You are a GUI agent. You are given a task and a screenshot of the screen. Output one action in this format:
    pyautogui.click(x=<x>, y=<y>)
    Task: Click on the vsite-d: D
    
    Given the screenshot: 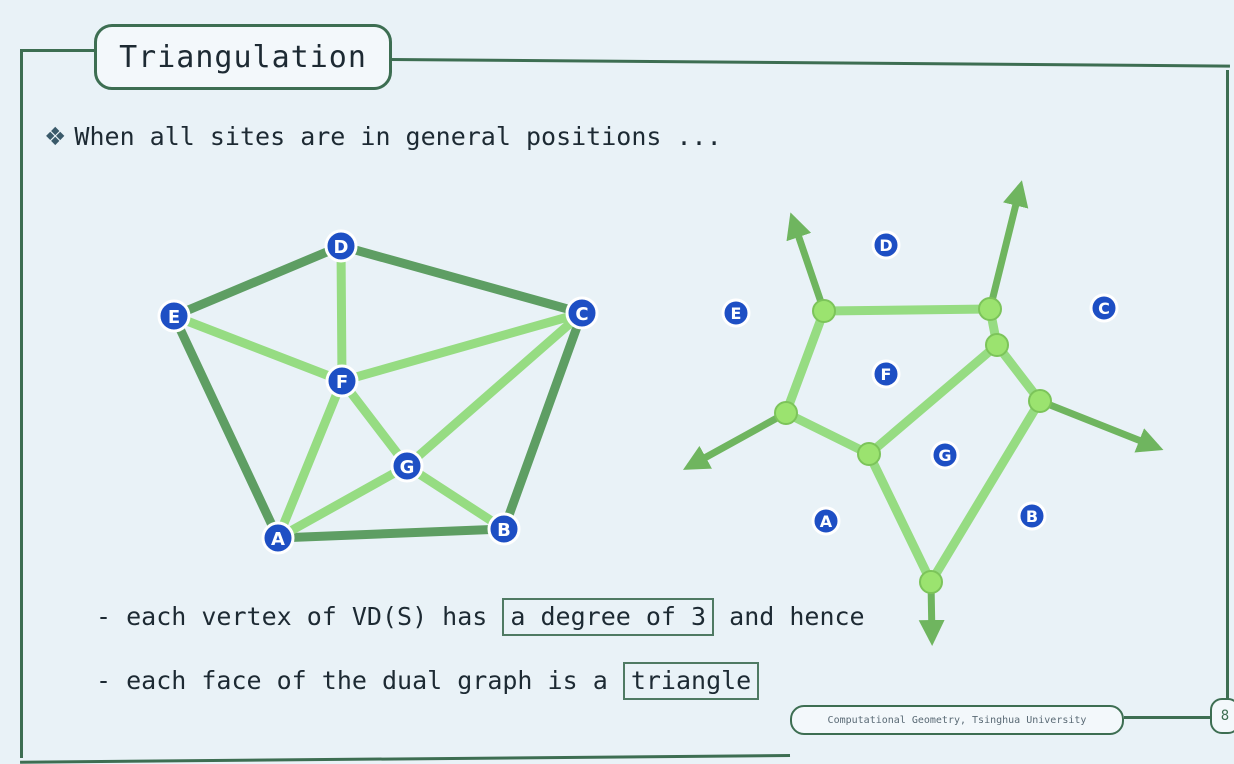 What is the action you would take?
    pyautogui.click(x=886, y=245)
    